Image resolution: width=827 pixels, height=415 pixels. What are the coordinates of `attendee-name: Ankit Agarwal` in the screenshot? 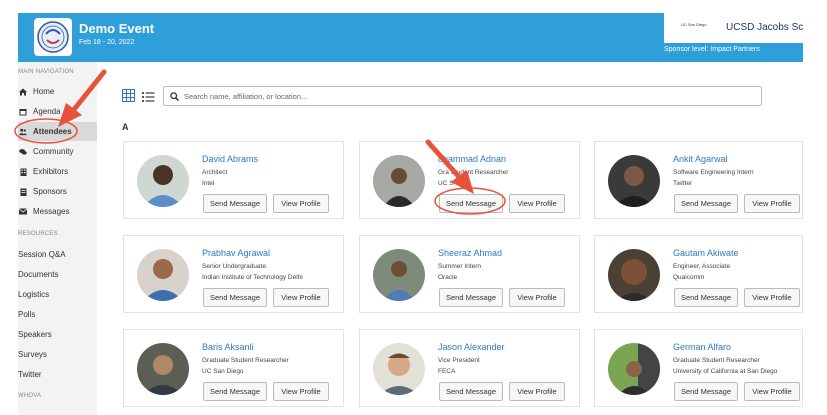 It's located at (700, 159).